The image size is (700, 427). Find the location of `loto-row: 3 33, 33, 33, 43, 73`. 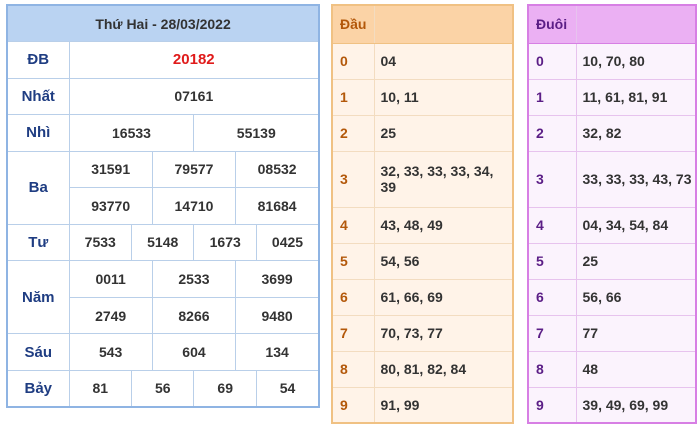

loto-row: 3 33, 33, 33, 43, 73 is located at coordinates (612, 179).